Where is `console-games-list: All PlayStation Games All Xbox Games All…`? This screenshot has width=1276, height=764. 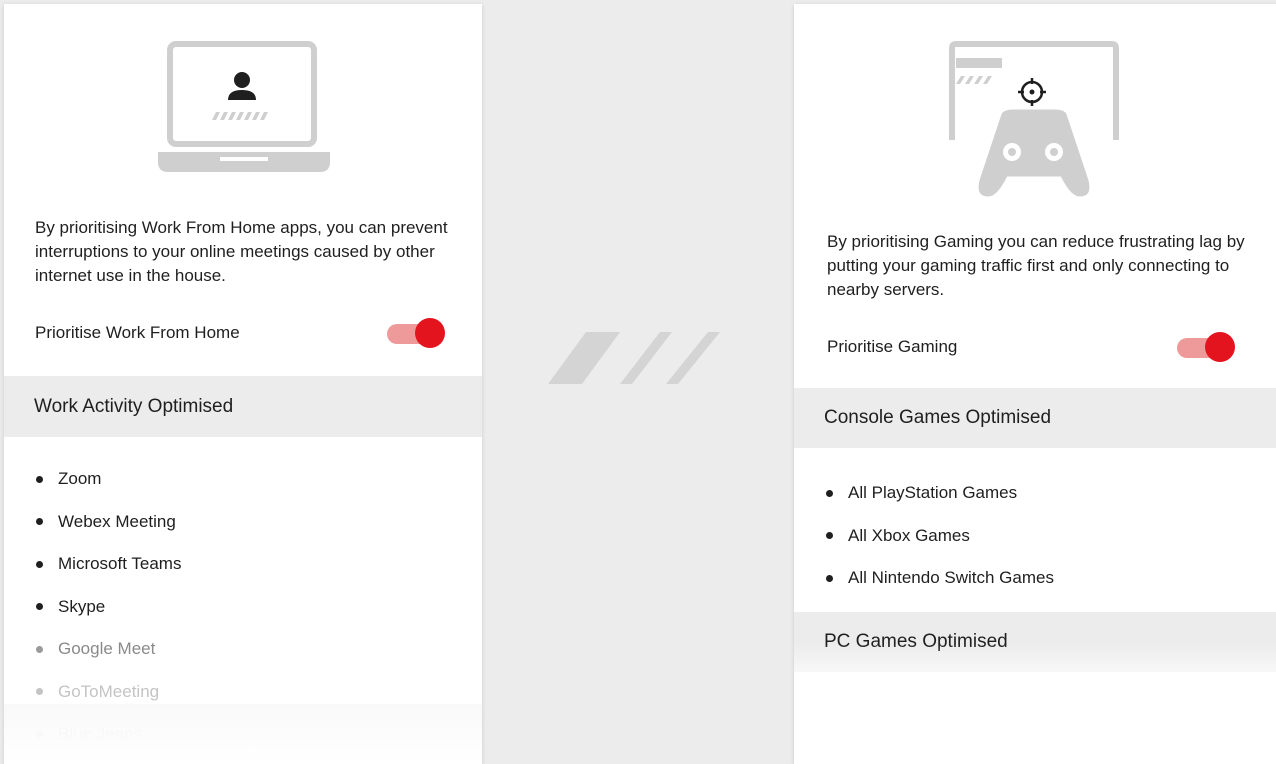 console-games-list: All PlayStation Games All Xbox Games All… is located at coordinates (940, 536).